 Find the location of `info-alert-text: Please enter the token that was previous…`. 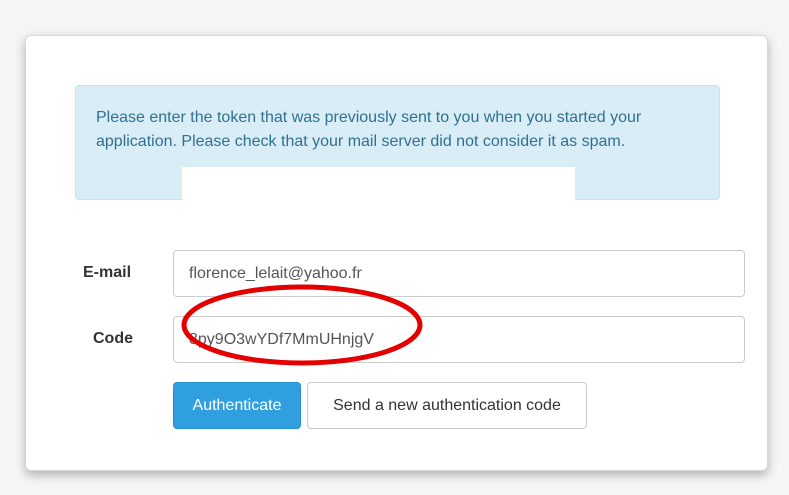

info-alert-text: Please enter the token that was previous… is located at coordinates (369, 129).